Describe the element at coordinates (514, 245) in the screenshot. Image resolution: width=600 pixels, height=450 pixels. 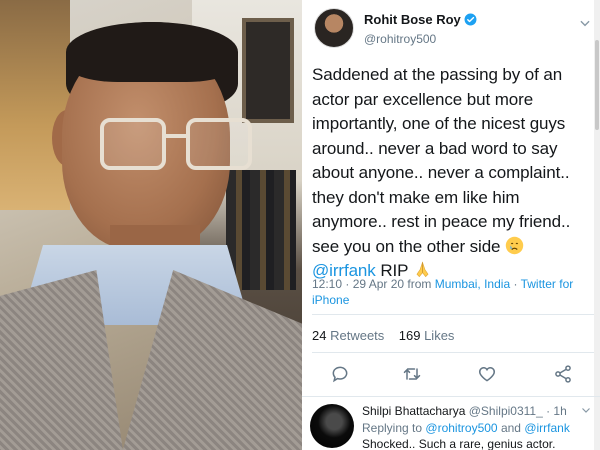
I see `crying-face-icon` at that location.